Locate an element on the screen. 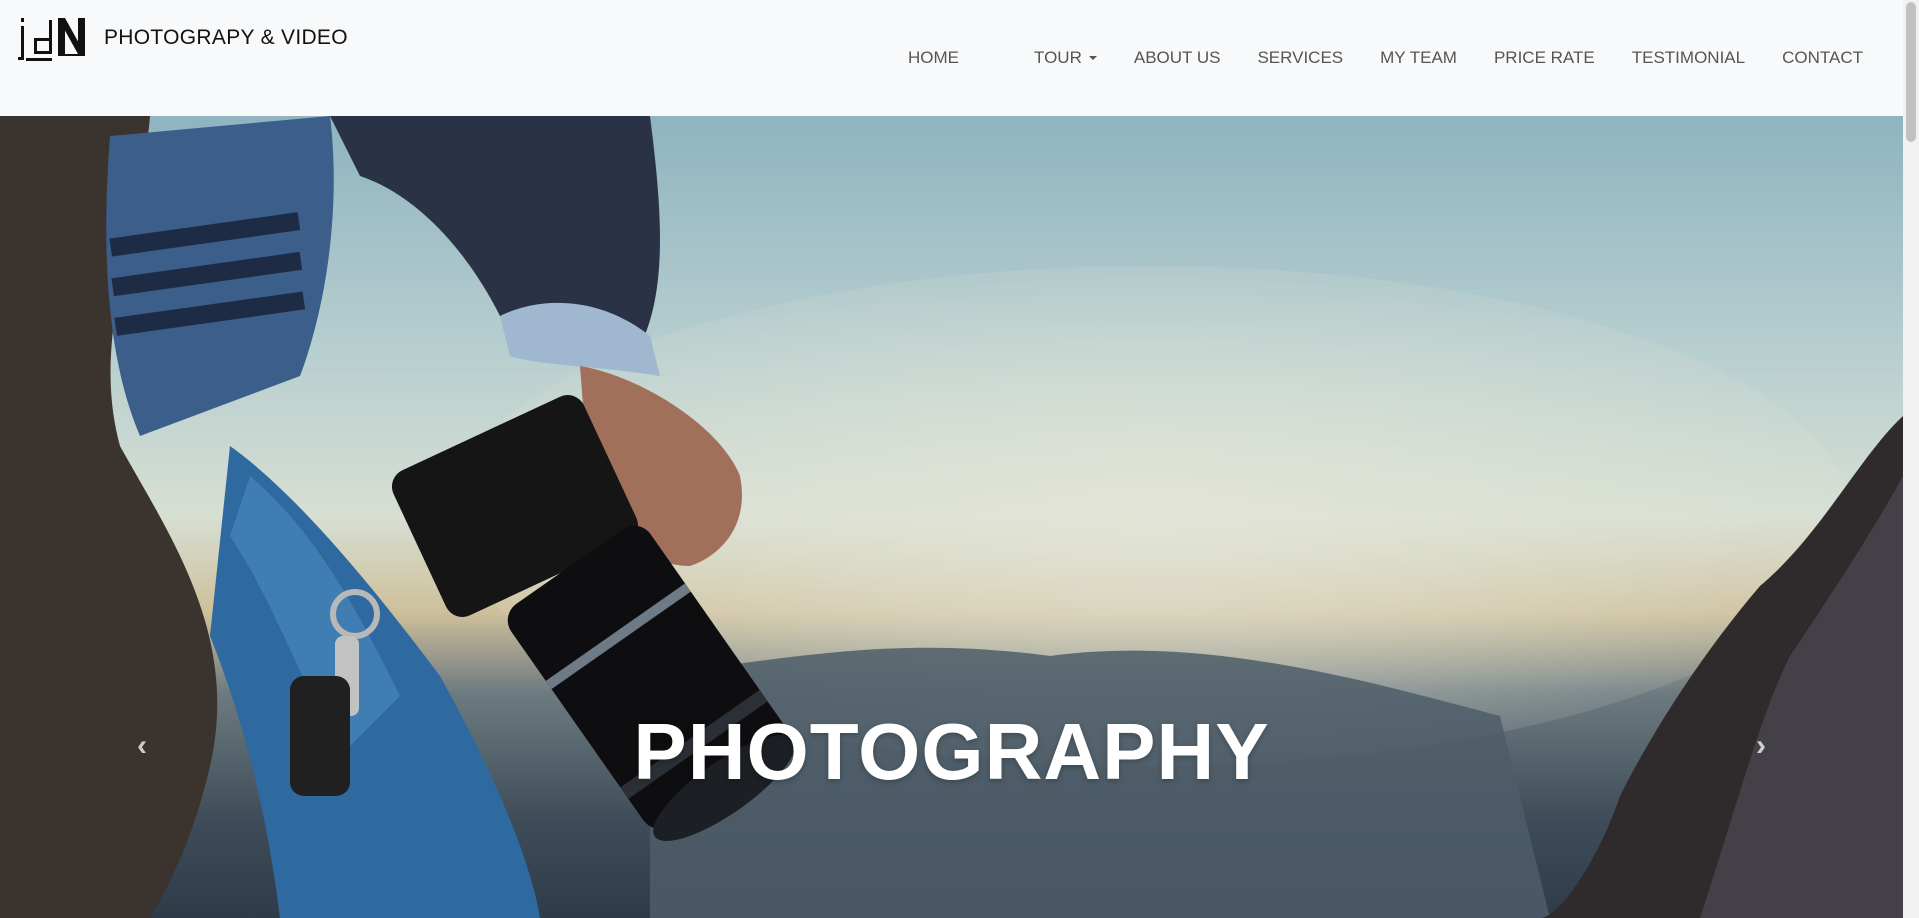  nav-item-about-us: ABOUT US is located at coordinates (1177, 58).